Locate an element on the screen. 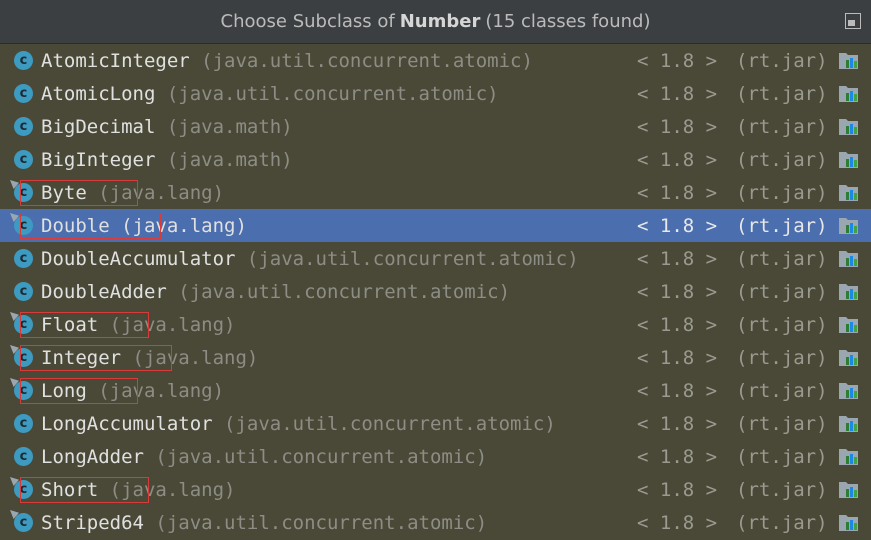 Image resolution: width=871 pixels, height=540 pixels. class-label: AtomicLong (java.util.concurrent.atomic) is located at coordinates (270, 94).